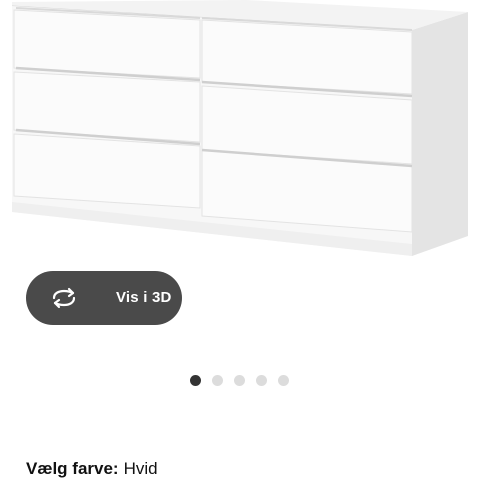 This screenshot has height=480, width=480. What do you see at coordinates (140, 468) in the screenshot?
I see `color-selector-value: Hvid` at bounding box center [140, 468].